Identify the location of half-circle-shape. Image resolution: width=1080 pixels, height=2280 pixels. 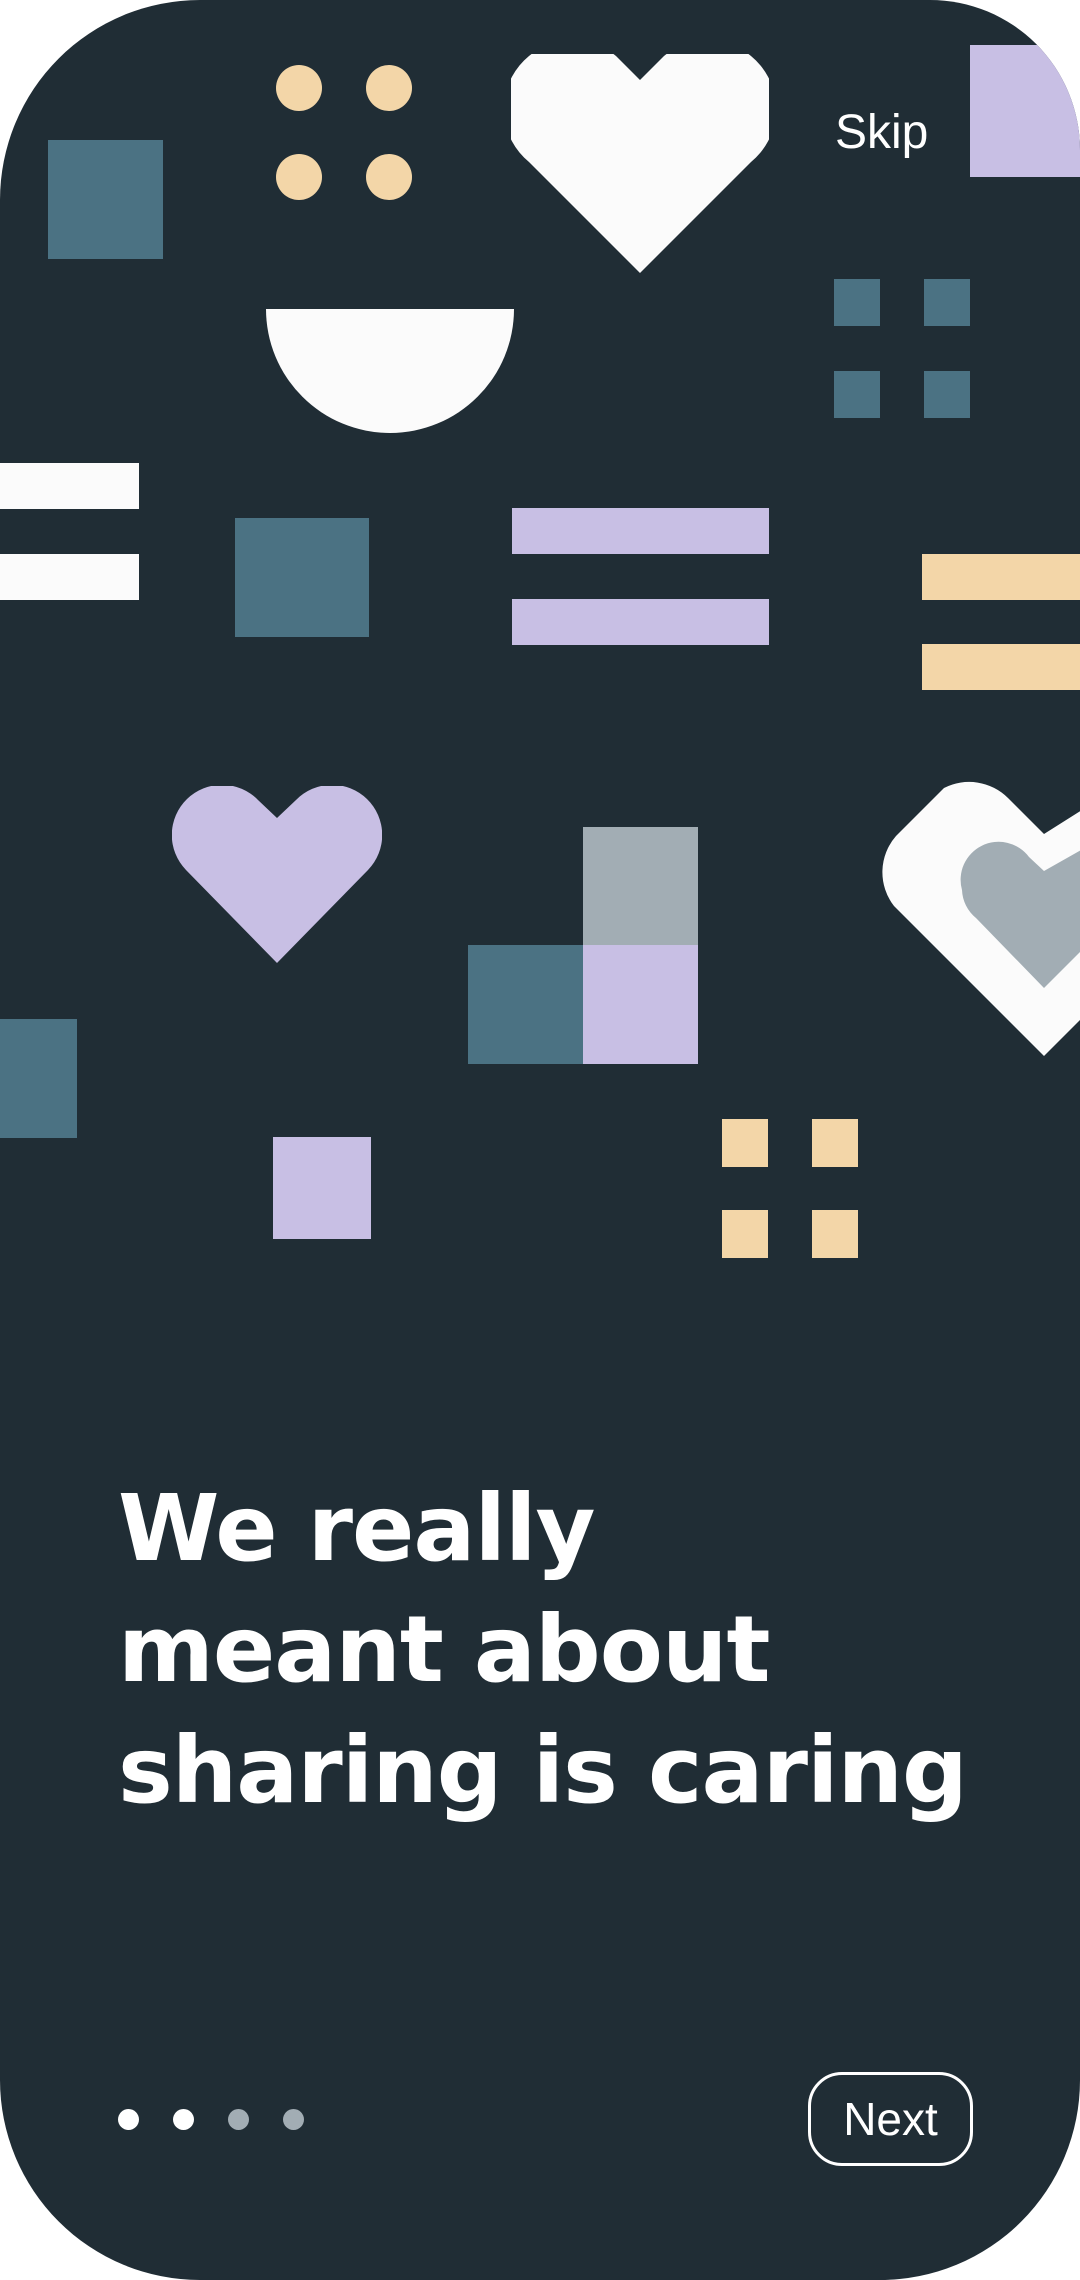
(390, 371).